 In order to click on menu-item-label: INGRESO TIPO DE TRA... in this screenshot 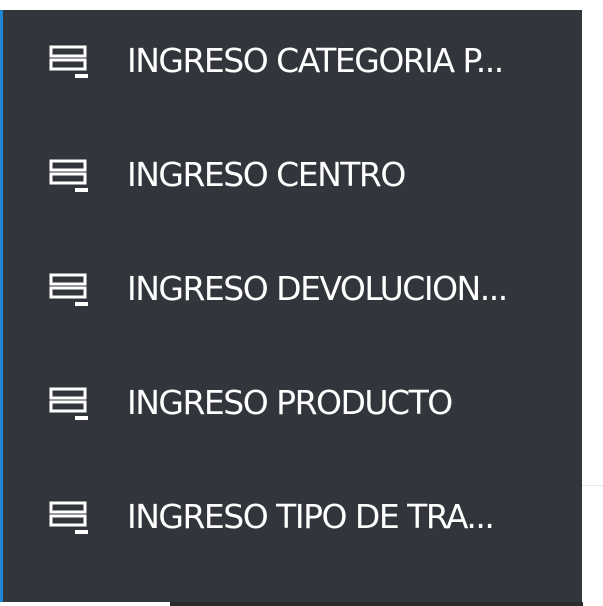, I will do `click(311, 516)`.